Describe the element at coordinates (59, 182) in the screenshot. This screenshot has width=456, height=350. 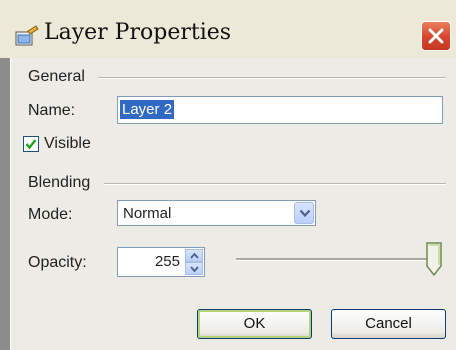
I see `blending-group-heading: Blending` at that location.